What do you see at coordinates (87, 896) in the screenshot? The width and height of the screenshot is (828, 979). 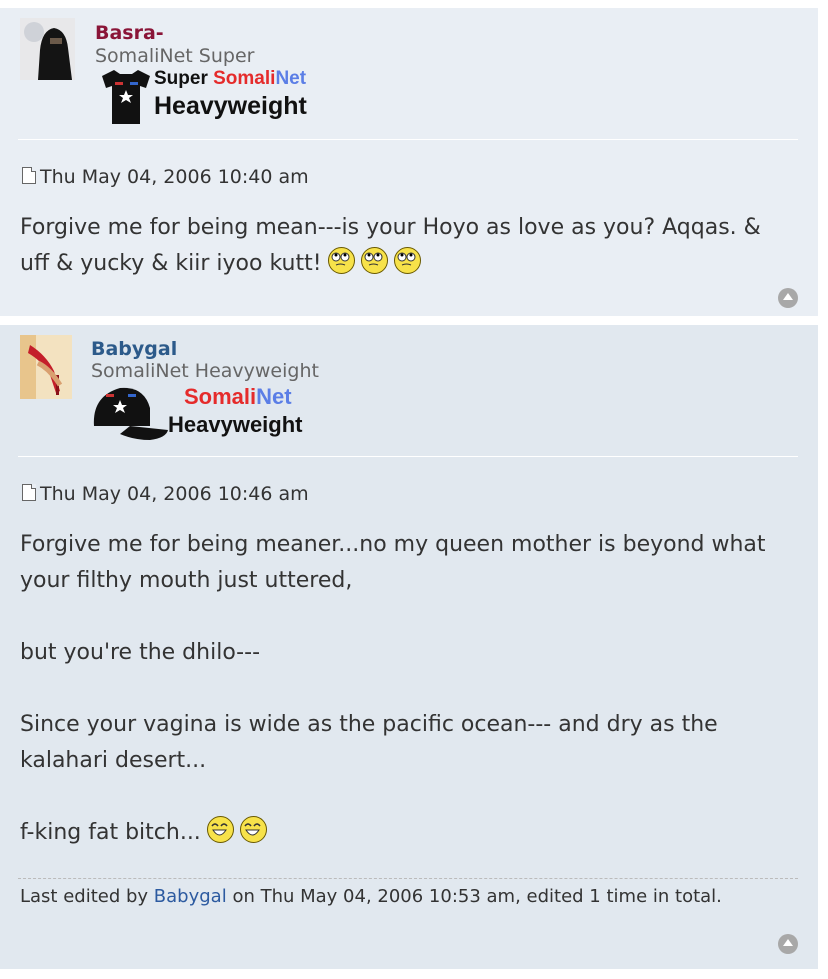 I see `edit-notice-prefix: Last edited by` at bounding box center [87, 896].